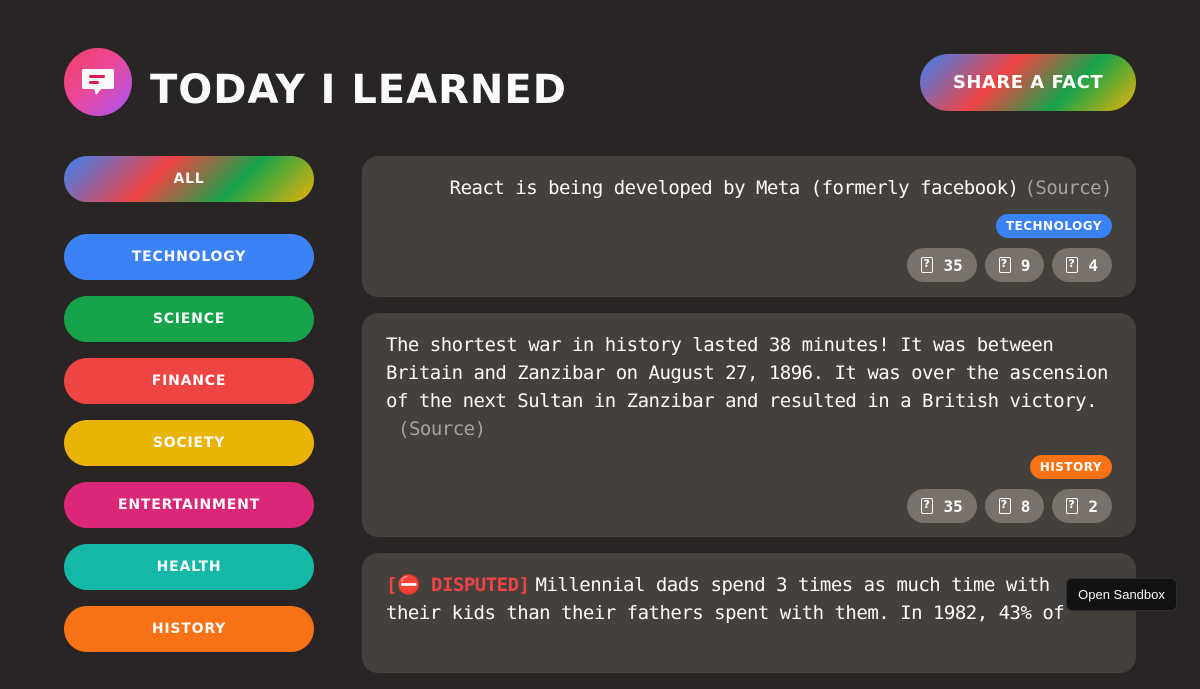  What do you see at coordinates (1028, 82) in the screenshot?
I see `share-fact-button: Share a fact` at bounding box center [1028, 82].